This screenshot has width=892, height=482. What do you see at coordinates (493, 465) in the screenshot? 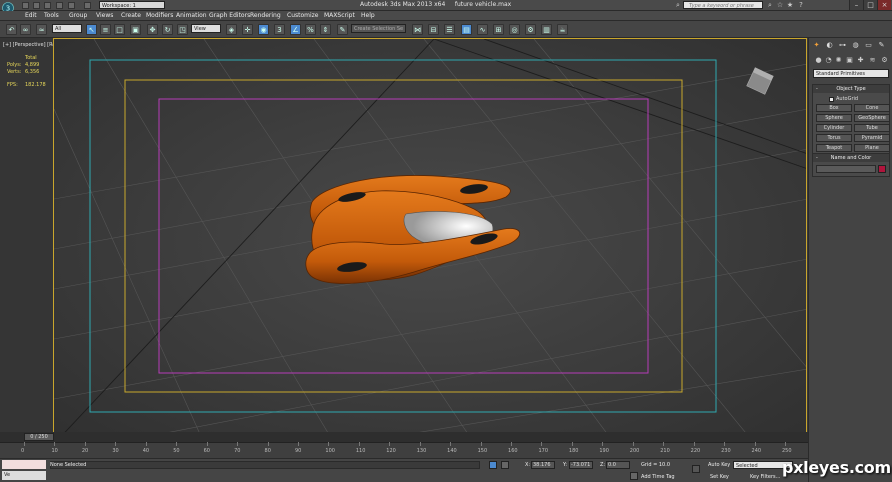
I see `selection-lock-icon` at bounding box center [493, 465].